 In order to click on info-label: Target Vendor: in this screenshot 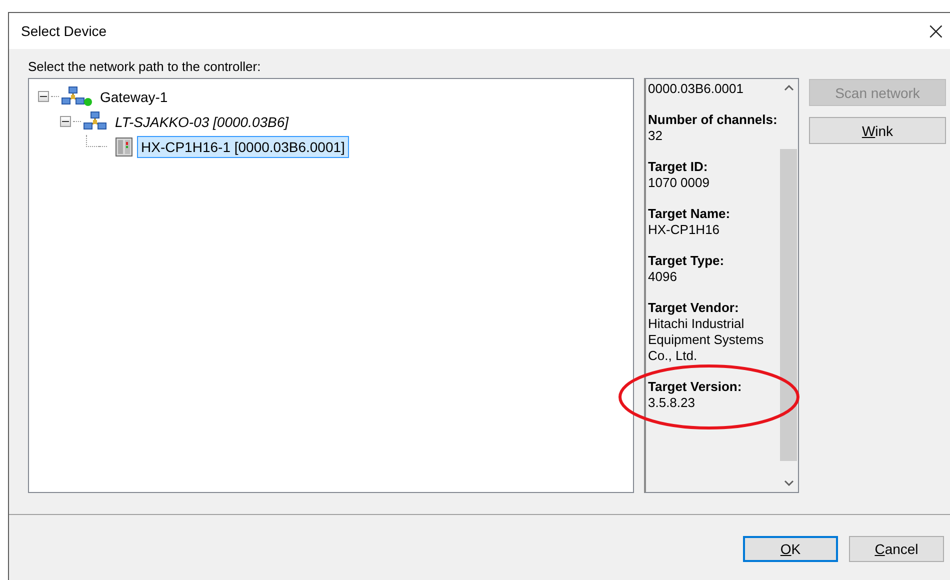, I will do `click(694, 308)`.